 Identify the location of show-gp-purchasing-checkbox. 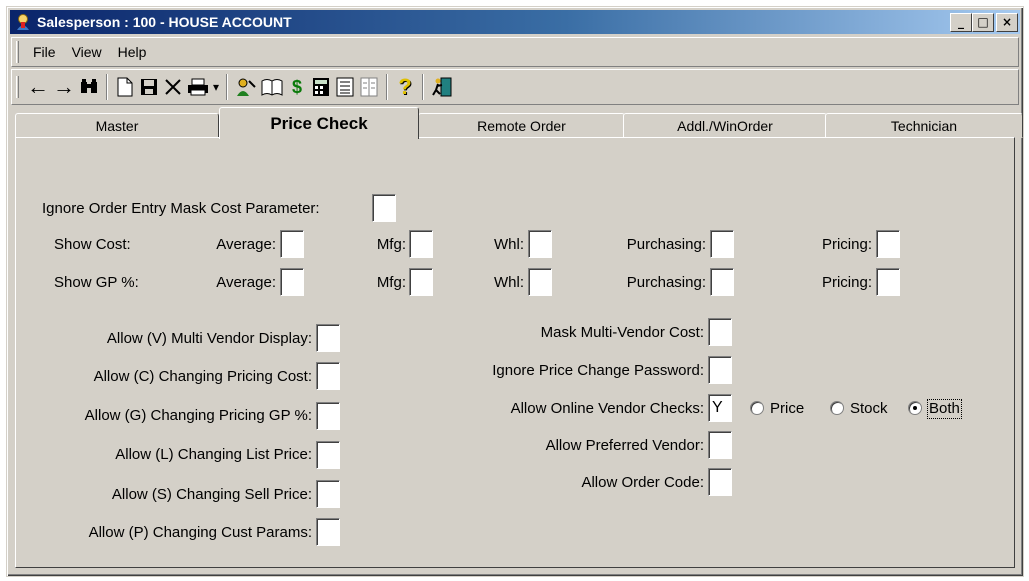
(722, 282).